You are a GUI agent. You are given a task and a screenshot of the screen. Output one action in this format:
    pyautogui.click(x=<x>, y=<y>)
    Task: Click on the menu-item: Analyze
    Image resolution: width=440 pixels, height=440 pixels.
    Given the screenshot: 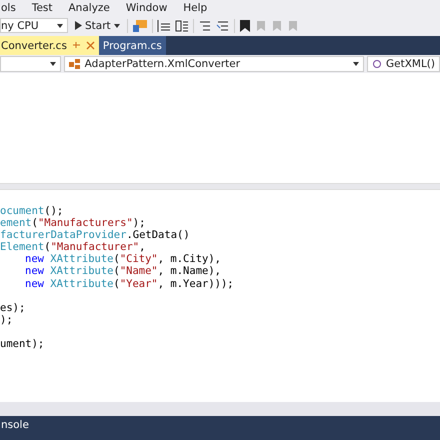 What is the action you would take?
    pyautogui.click(x=89, y=8)
    